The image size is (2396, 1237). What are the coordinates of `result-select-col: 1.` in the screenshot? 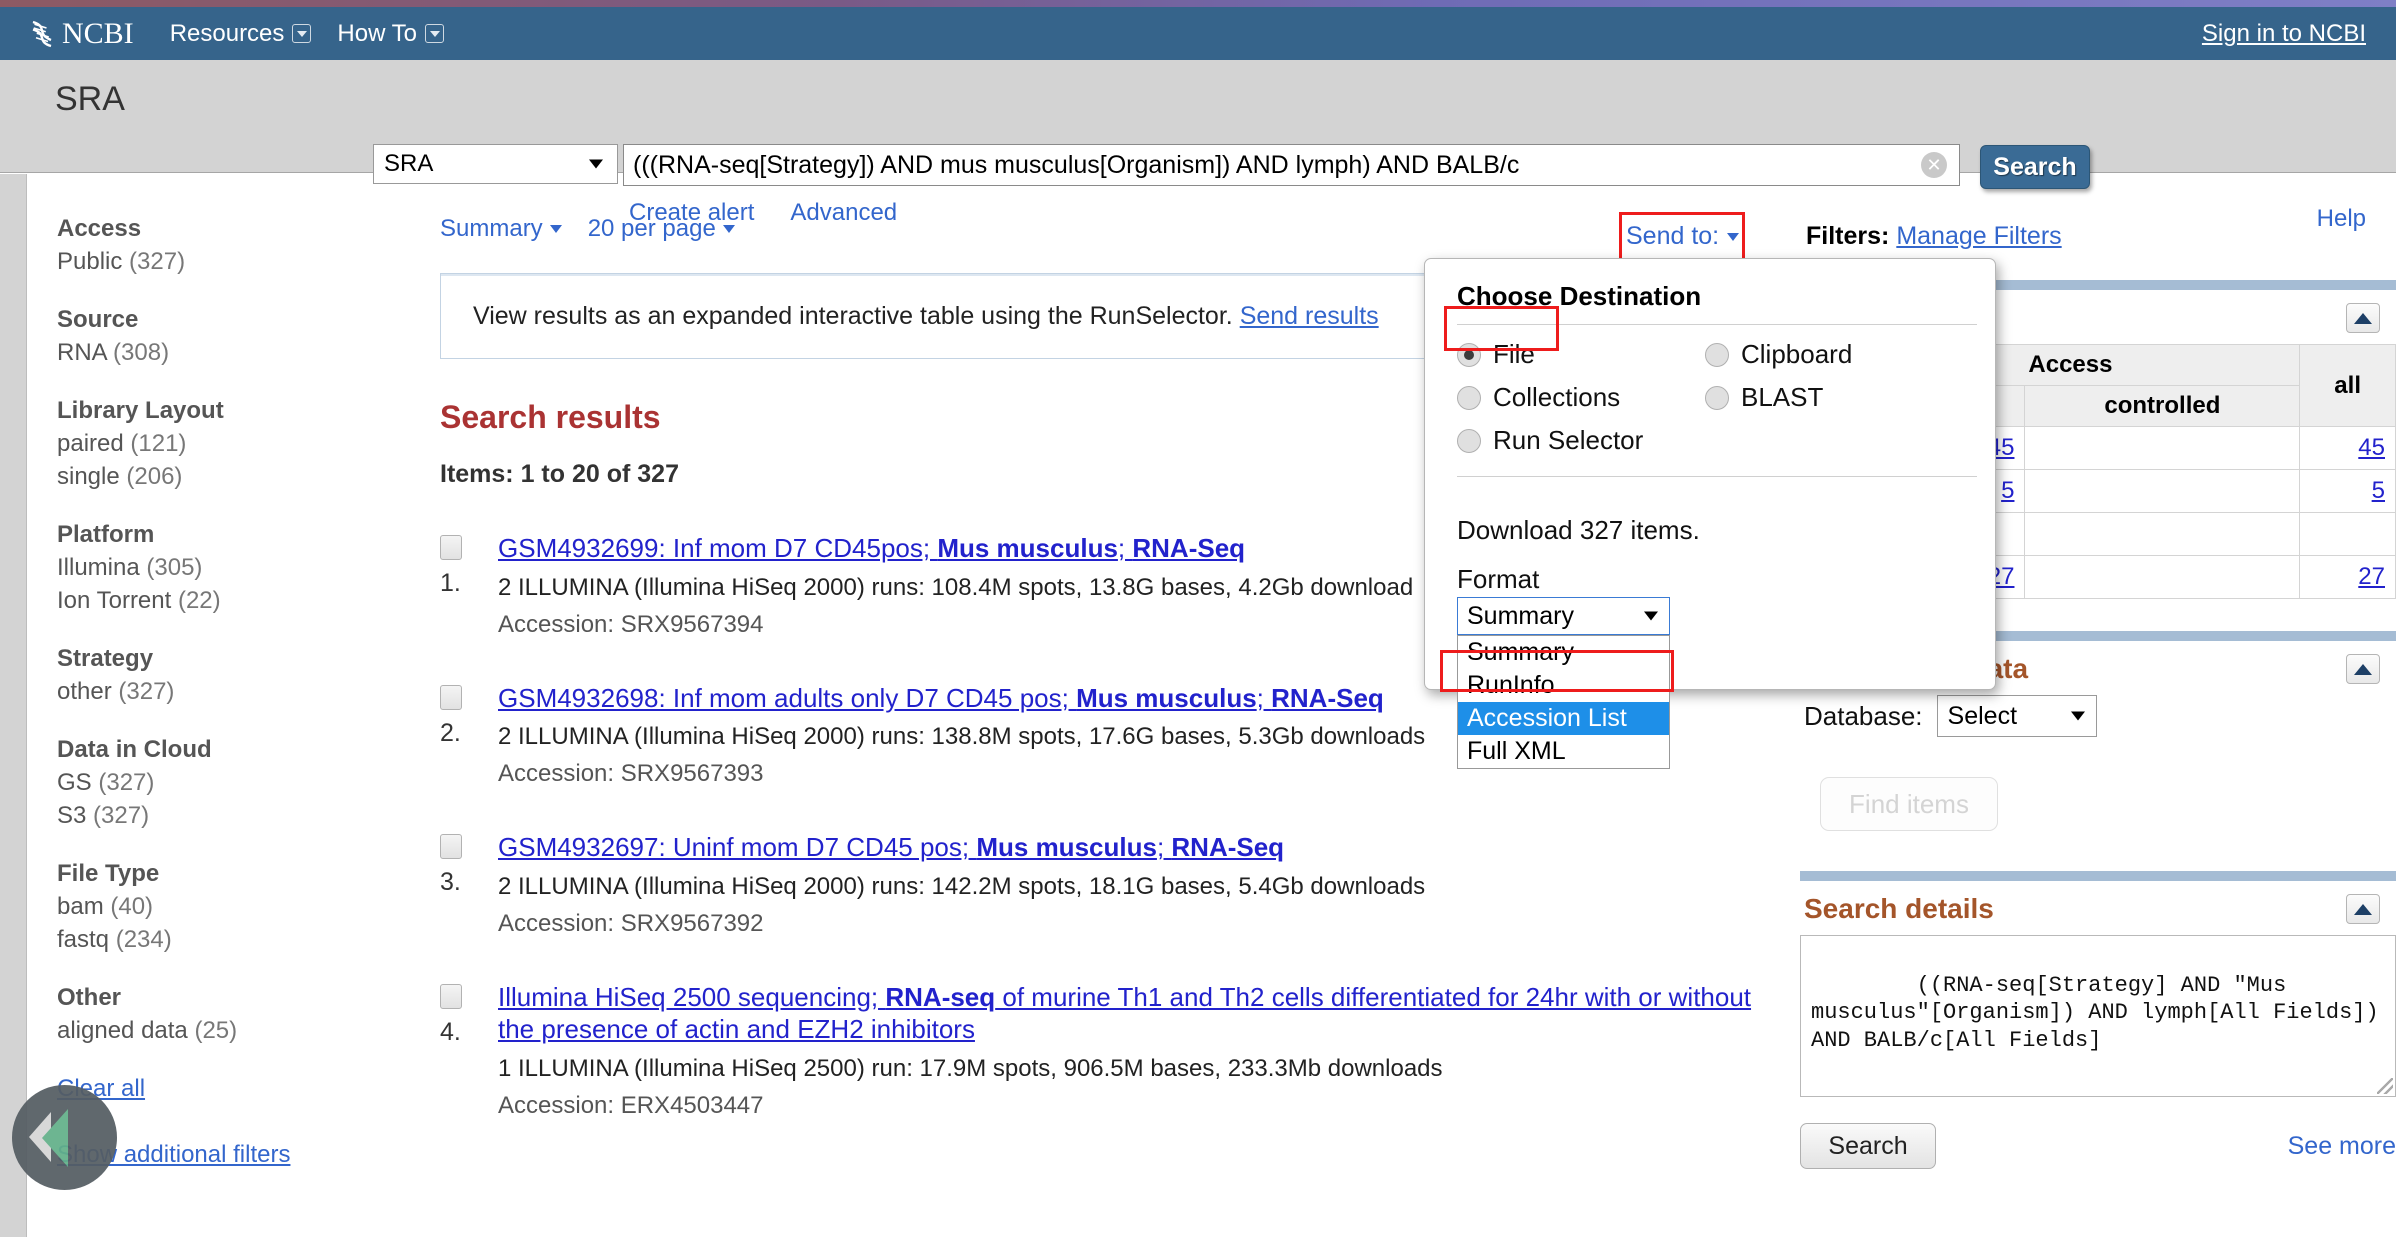 It's located at (469, 586).